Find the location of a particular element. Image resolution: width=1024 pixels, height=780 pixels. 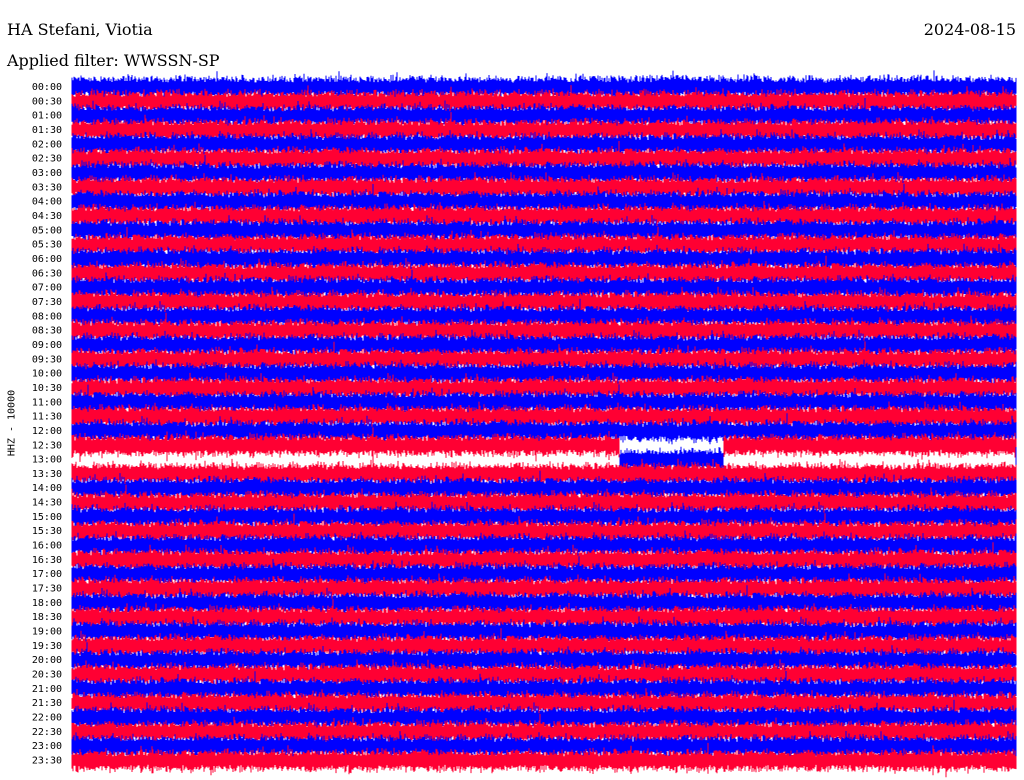

row-label-1230: 12:30 is located at coordinates (47, 445).